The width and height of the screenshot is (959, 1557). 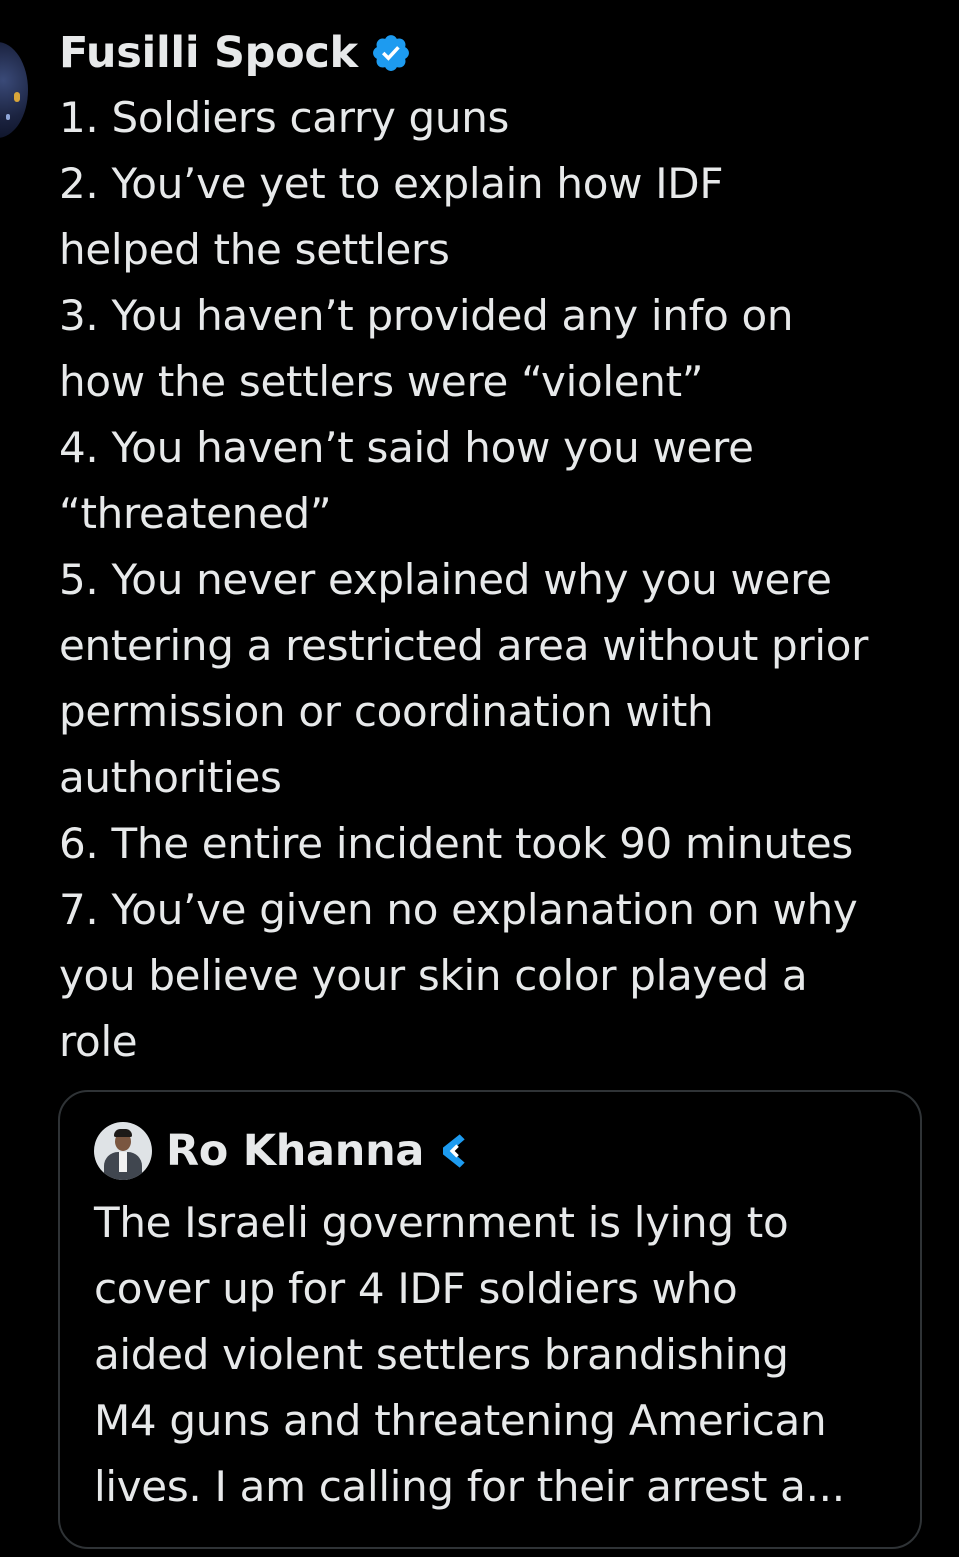 I want to click on quoted-tweet-line: The Israeli government is lying to, so click(x=441, y=1222).